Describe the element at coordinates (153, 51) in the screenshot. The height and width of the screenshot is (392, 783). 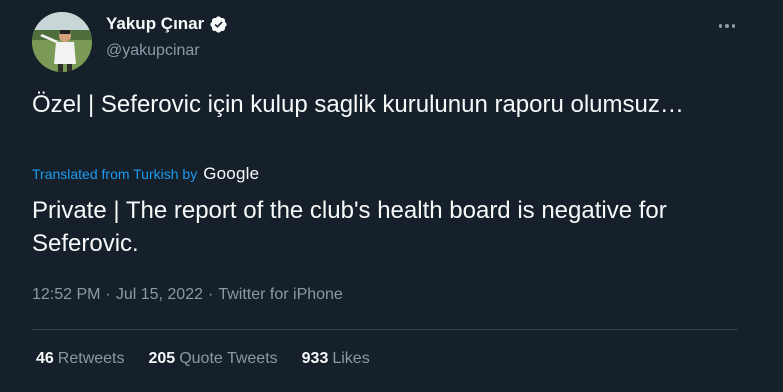
I see `author-handle: @yakupcinar` at that location.